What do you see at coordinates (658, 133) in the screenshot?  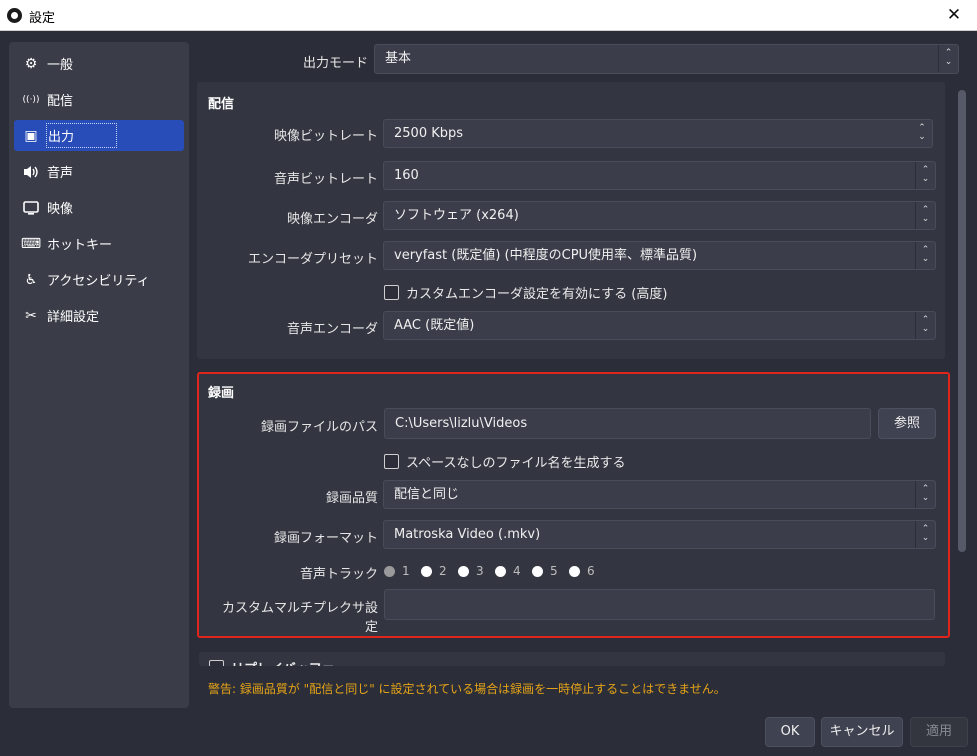 I see `video-bitrate-spinbox: 2500 Kbps ⌃ ⌄` at bounding box center [658, 133].